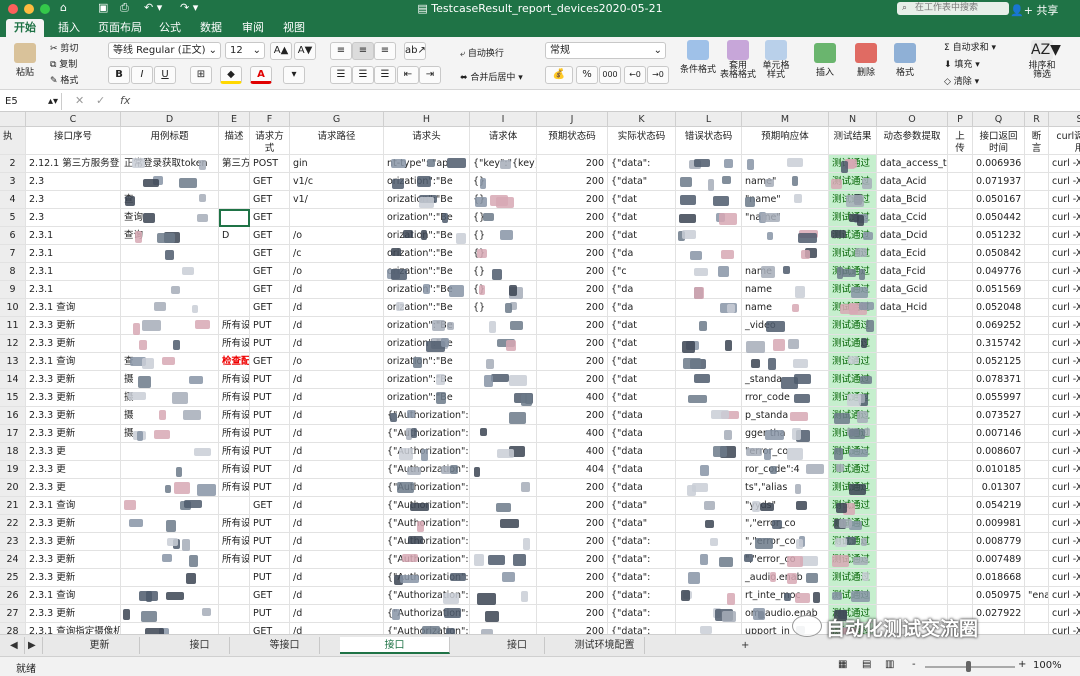 This screenshot has width=1080, height=676. What do you see at coordinates (999, 560) in the screenshot?
I see `table-cell: 0.007489` at bounding box center [999, 560].